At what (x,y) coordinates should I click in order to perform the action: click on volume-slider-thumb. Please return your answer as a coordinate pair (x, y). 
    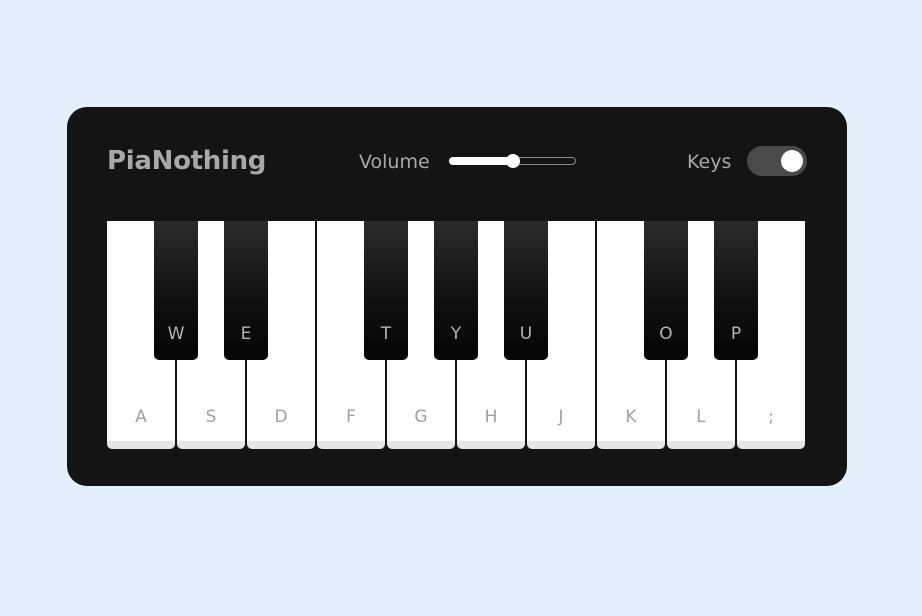
    Looking at the image, I should click on (513, 161).